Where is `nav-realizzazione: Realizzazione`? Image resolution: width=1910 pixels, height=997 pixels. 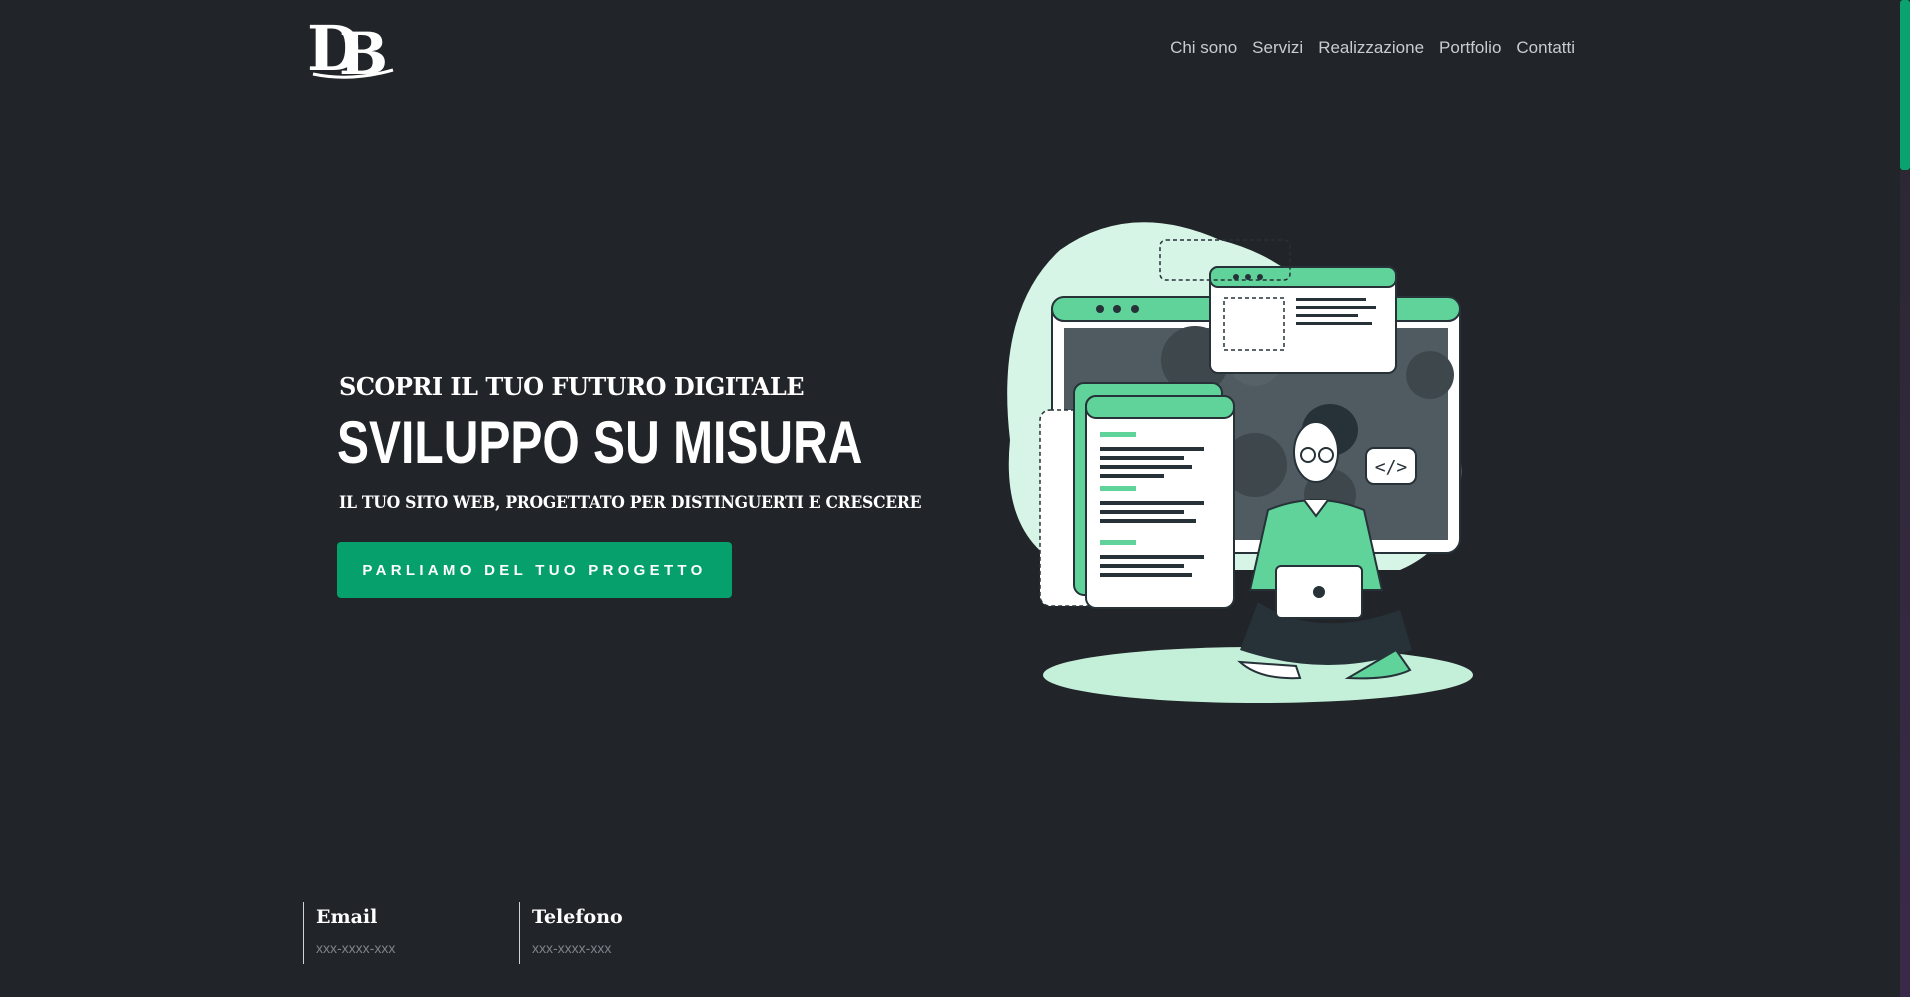 nav-realizzazione: Realizzazione is located at coordinates (1371, 48).